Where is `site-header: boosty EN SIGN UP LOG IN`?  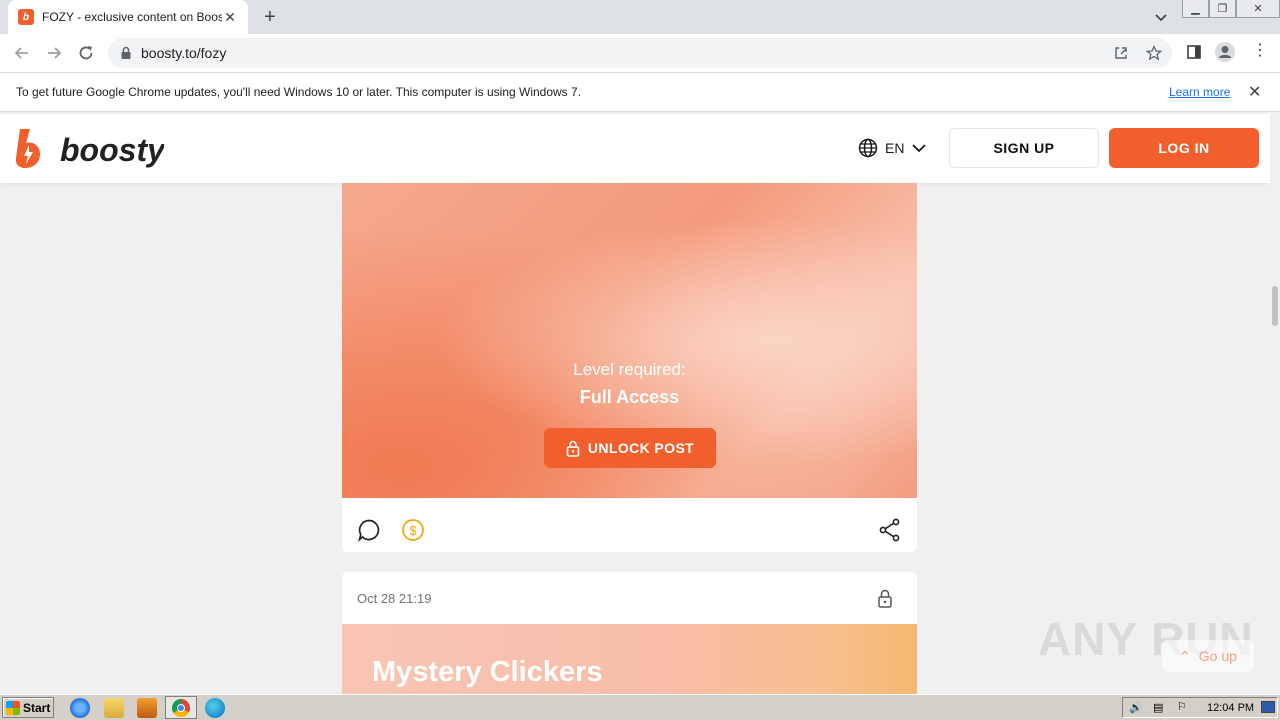
site-header: boosty EN SIGN UP LOG IN is located at coordinates (635, 148).